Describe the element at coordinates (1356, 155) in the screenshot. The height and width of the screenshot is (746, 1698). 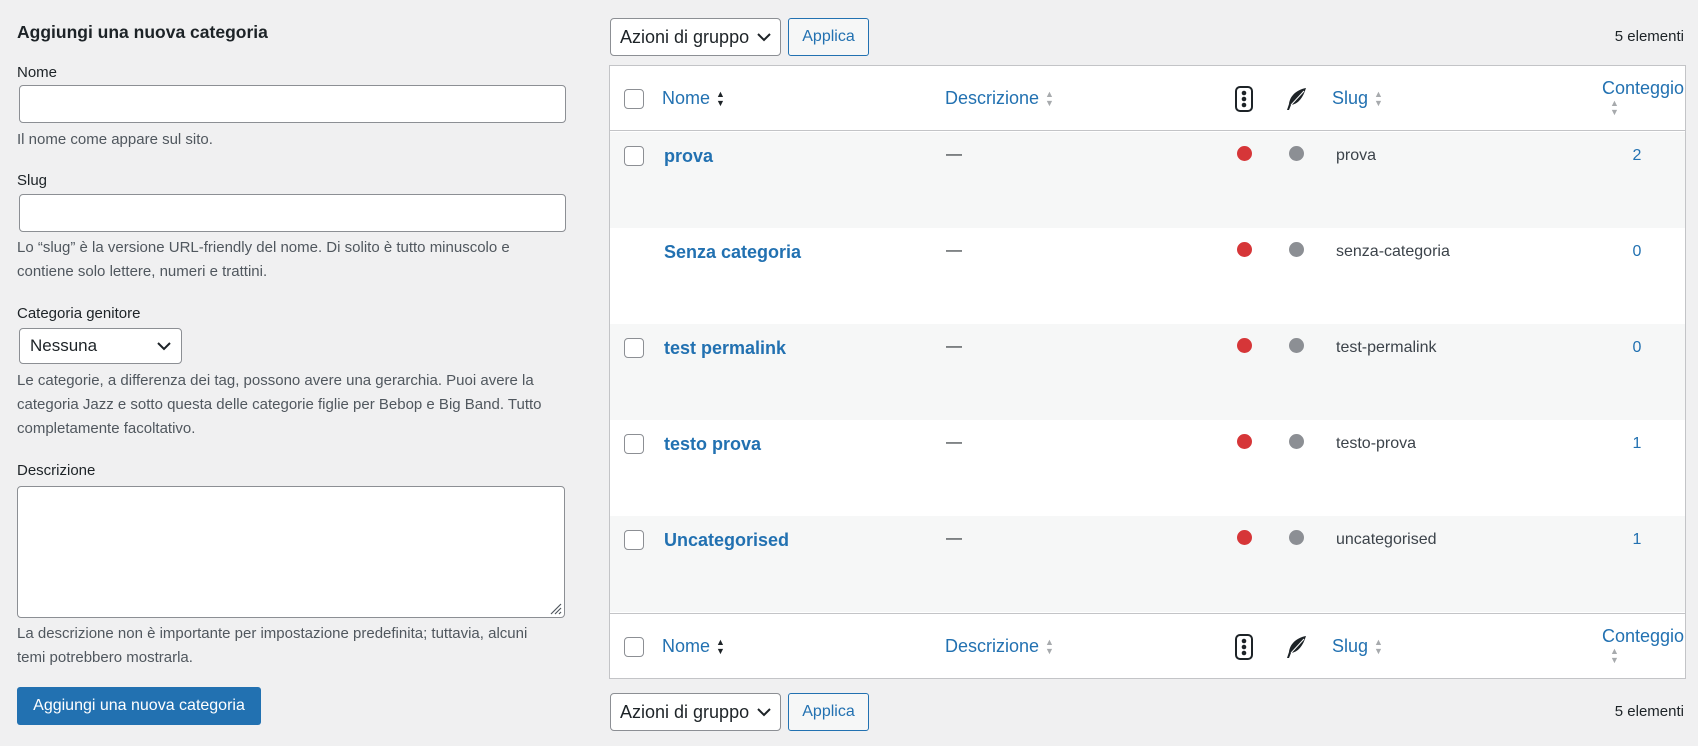
I see `category-slug: prova` at that location.